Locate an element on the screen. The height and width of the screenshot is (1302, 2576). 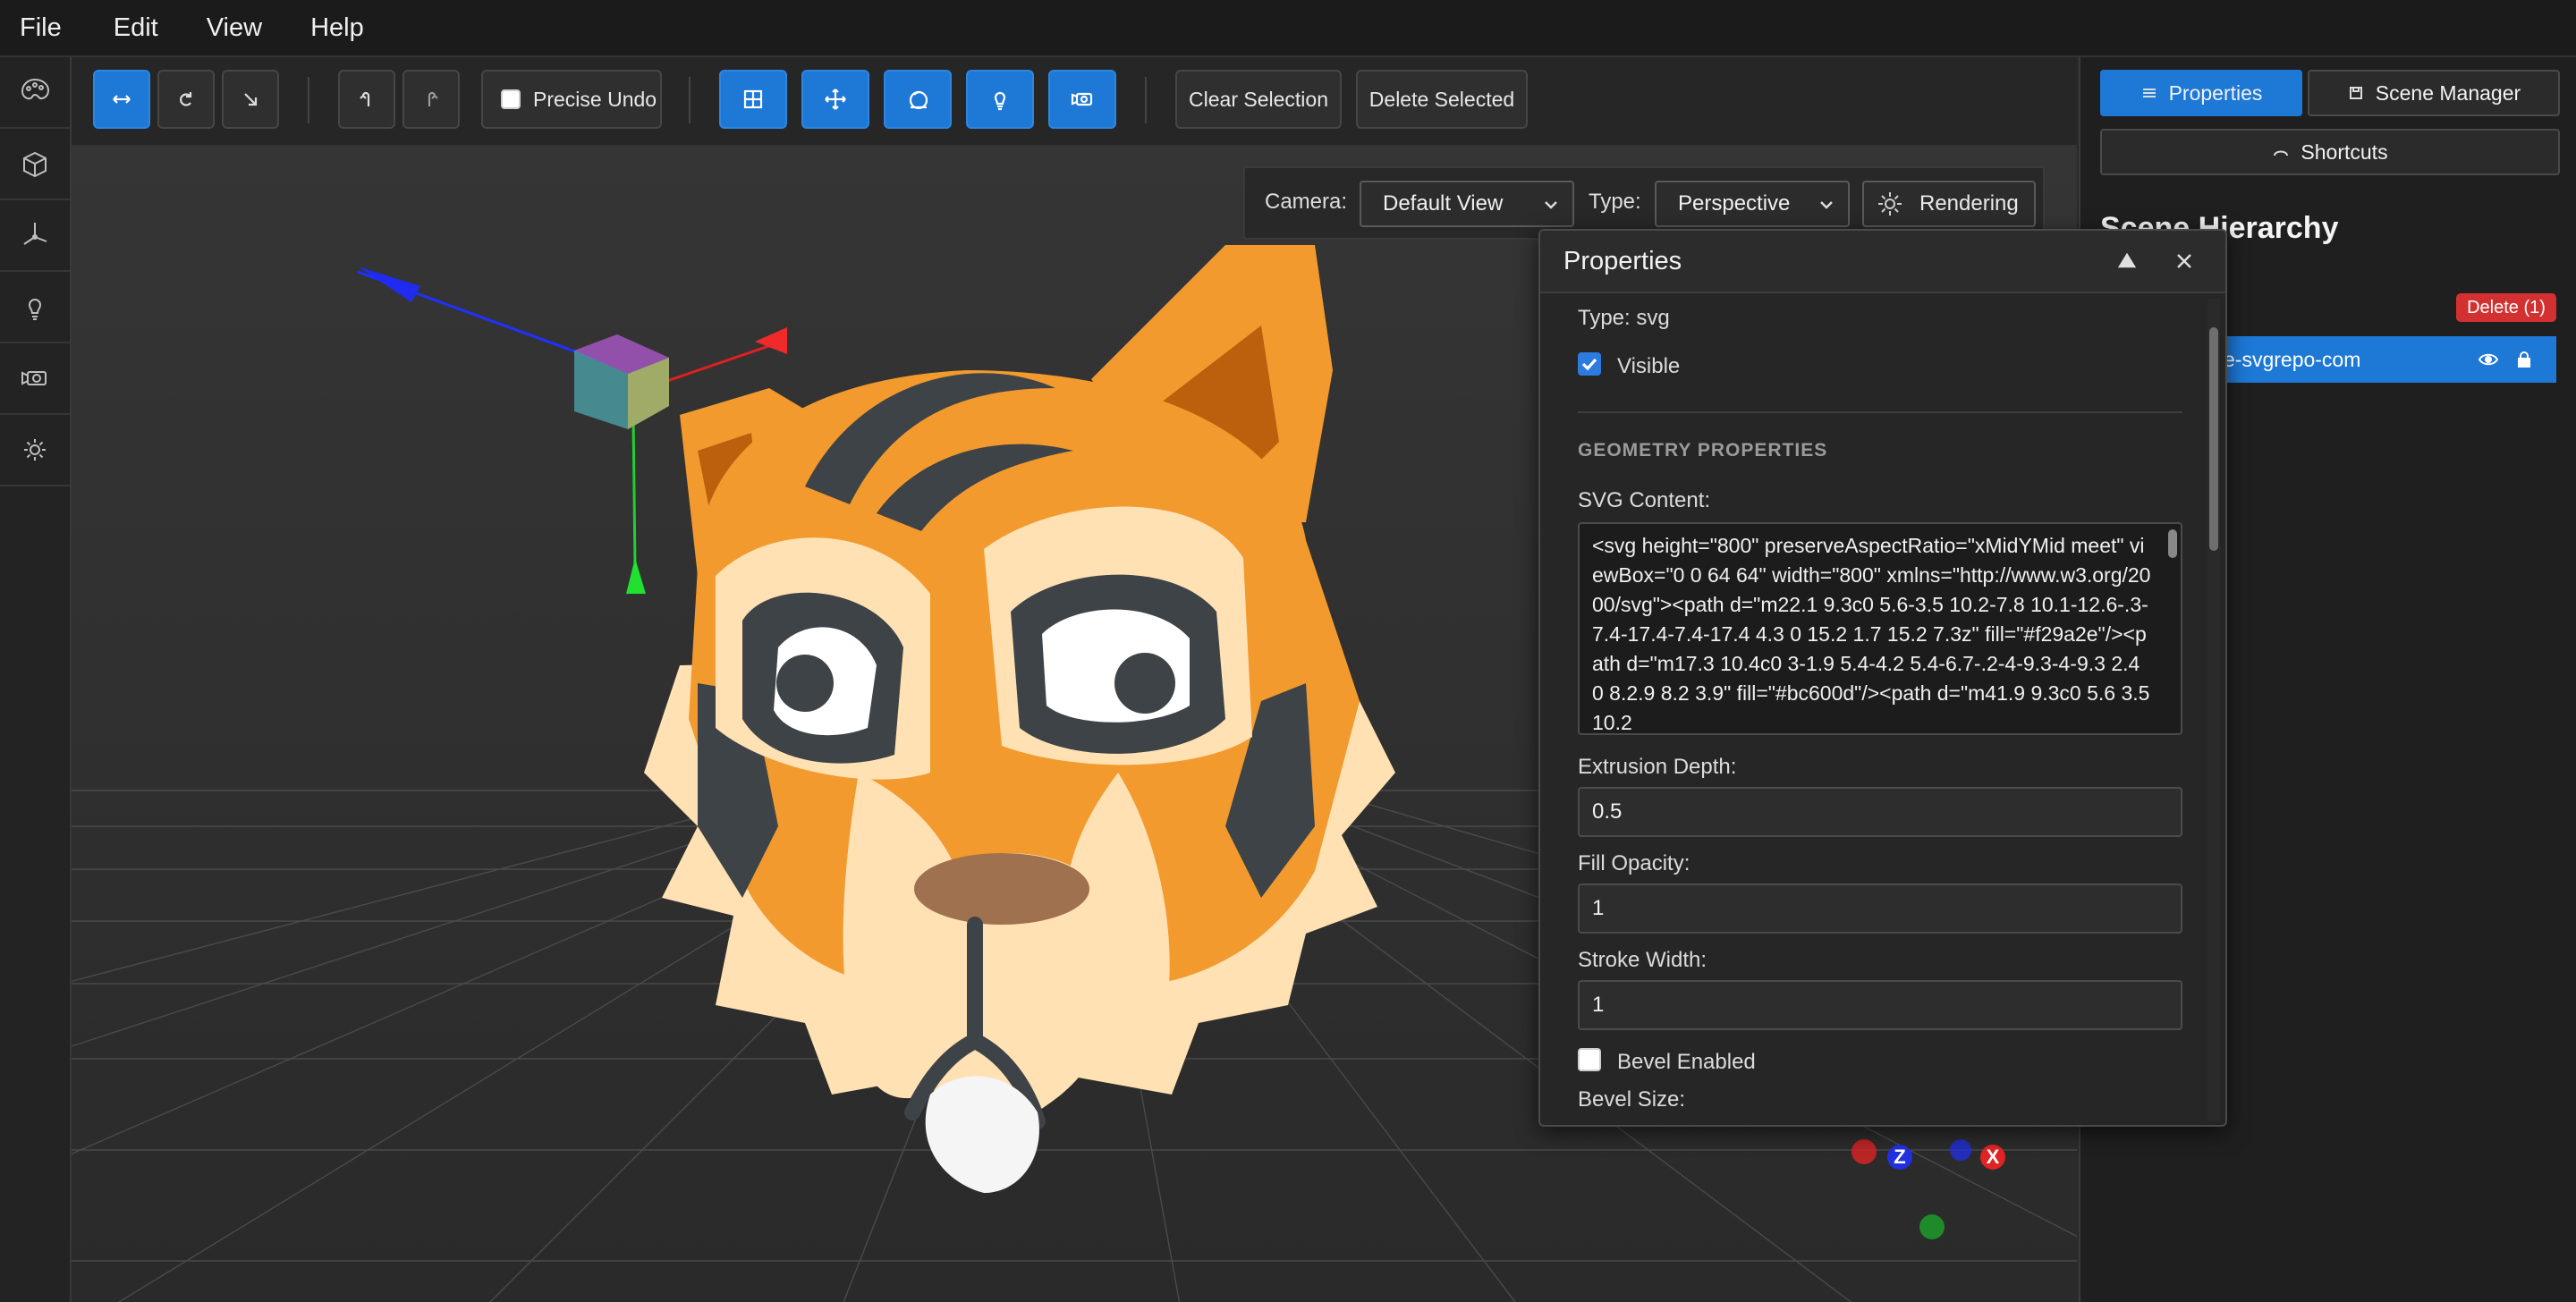
sphere-button is located at coordinates (918, 99).